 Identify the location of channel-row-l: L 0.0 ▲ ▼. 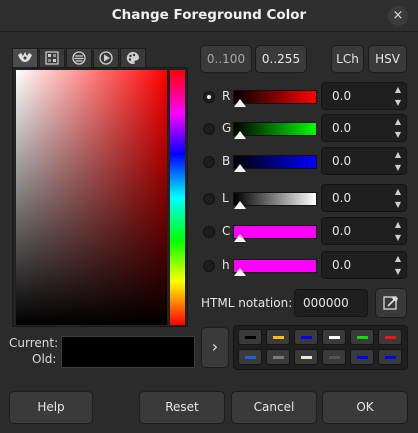
(305, 199).